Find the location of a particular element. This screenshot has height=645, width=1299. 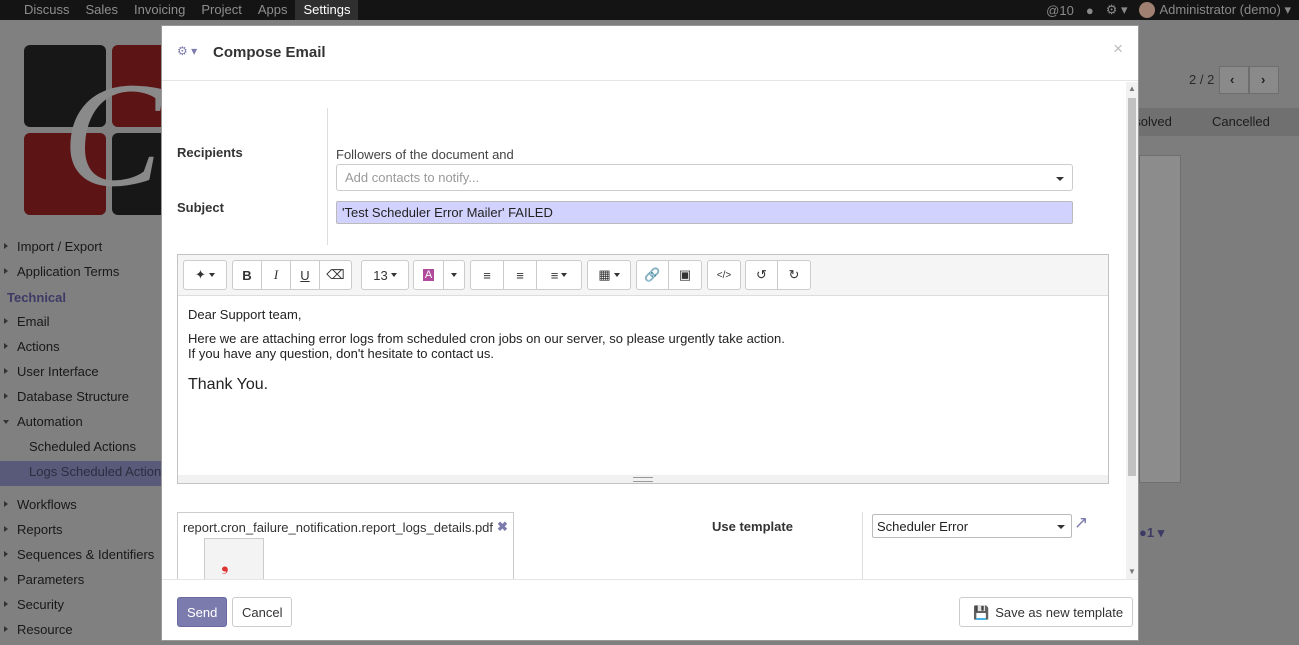

list-ul-icon: ≡ is located at coordinates (487, 275).